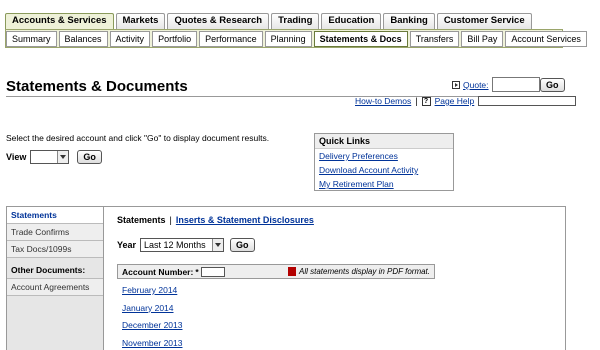 The height and width of the screenshot is (350, 600). I want to click on page-help-link: Page Help, so click(455, 101).